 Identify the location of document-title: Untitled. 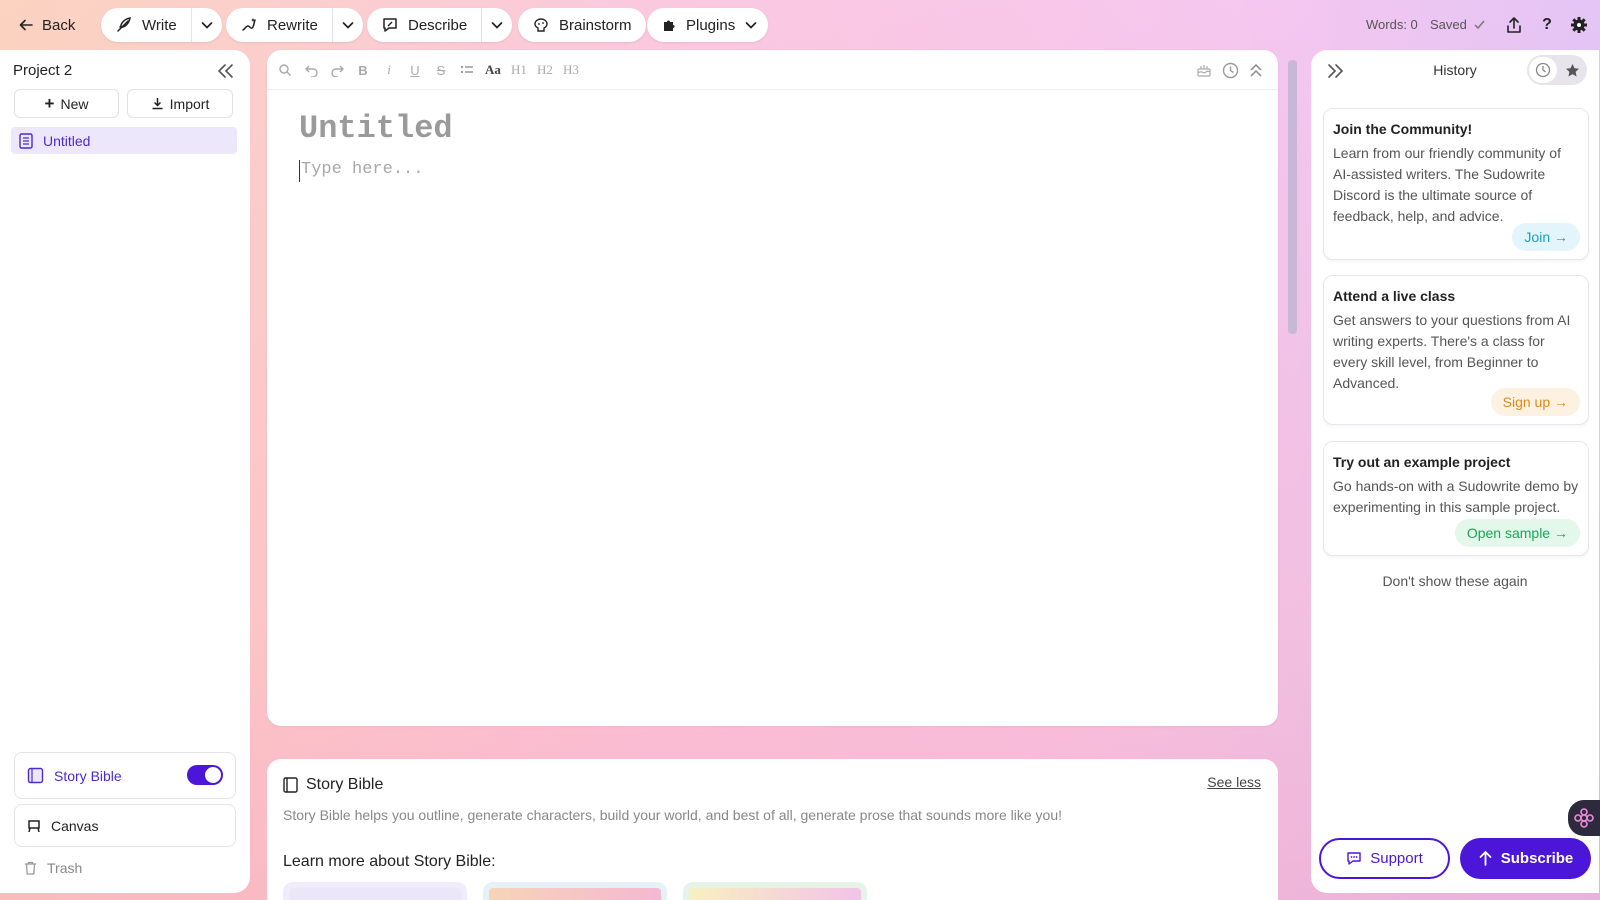
(376, 128).